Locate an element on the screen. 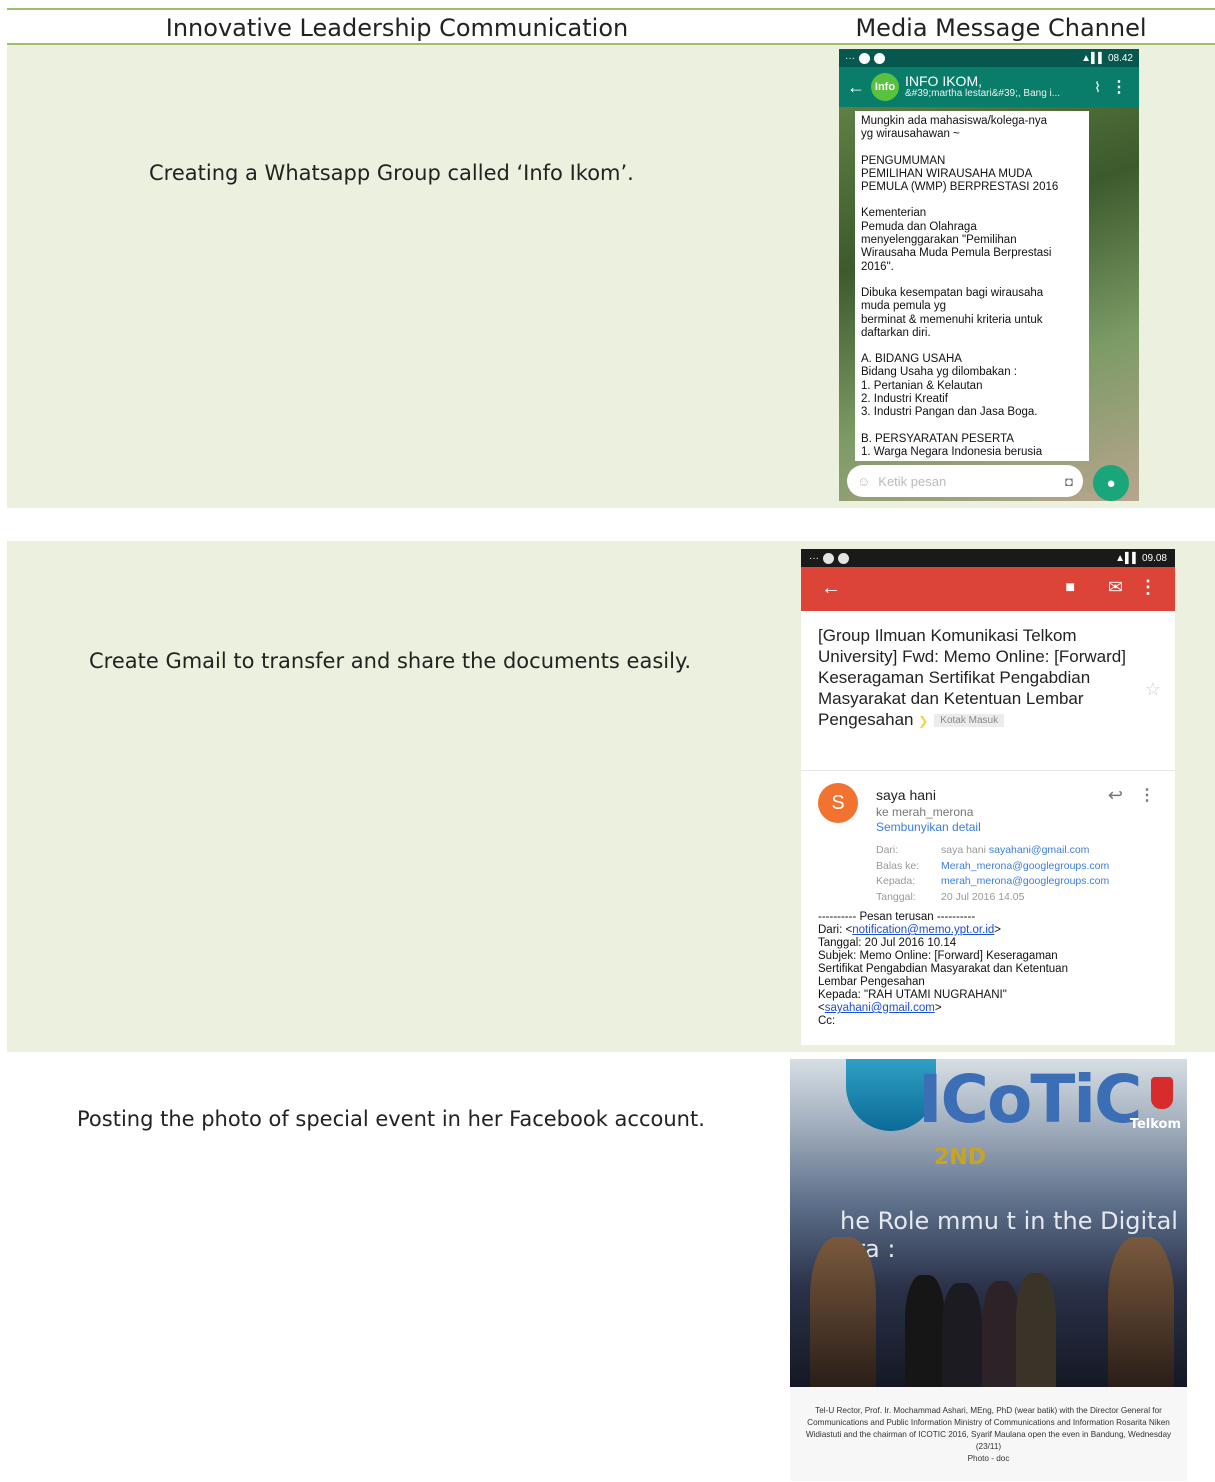  detail-to: merah_merona@googlegroups.com is located at coordinates (1025, 881).